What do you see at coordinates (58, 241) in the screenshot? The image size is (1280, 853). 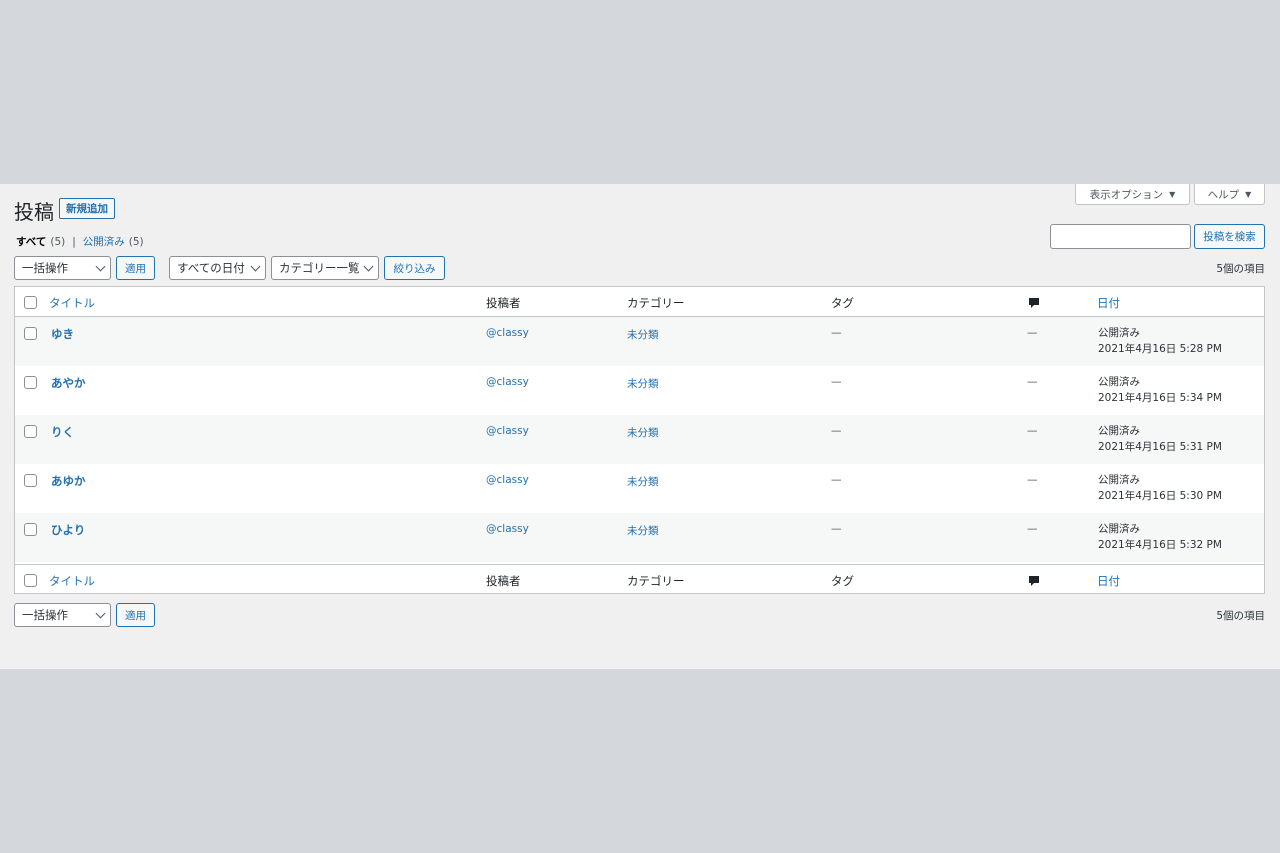 I see `view-all-count: (5)` at bounding box center [58, 241].